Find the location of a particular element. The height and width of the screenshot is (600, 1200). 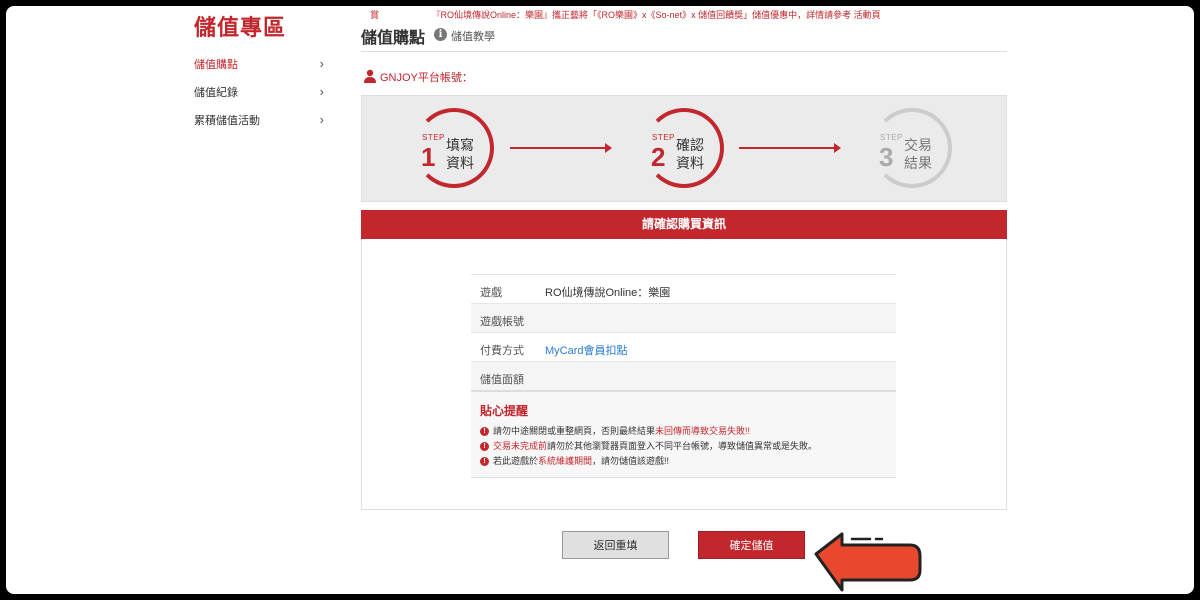

step-text-line: 交易 is located at coordinates (918, 145).